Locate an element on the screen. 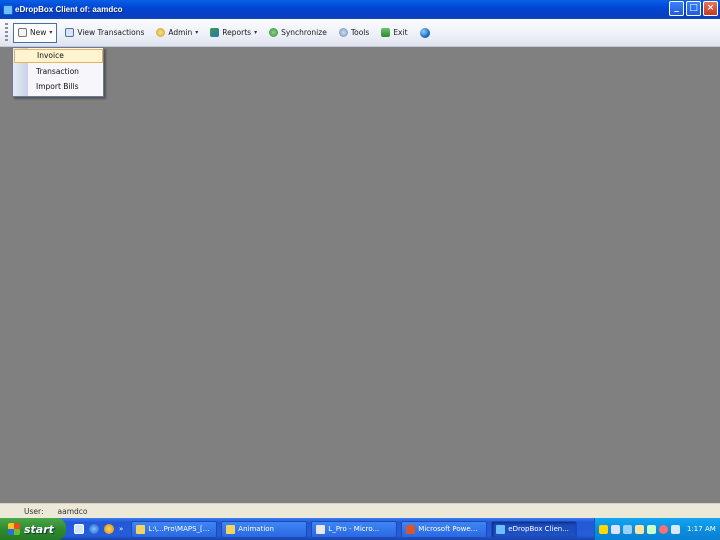 Image resolution: width=720 pixels, height=540 pixels. maximize-button: □ is located at coordinates (693, 8).